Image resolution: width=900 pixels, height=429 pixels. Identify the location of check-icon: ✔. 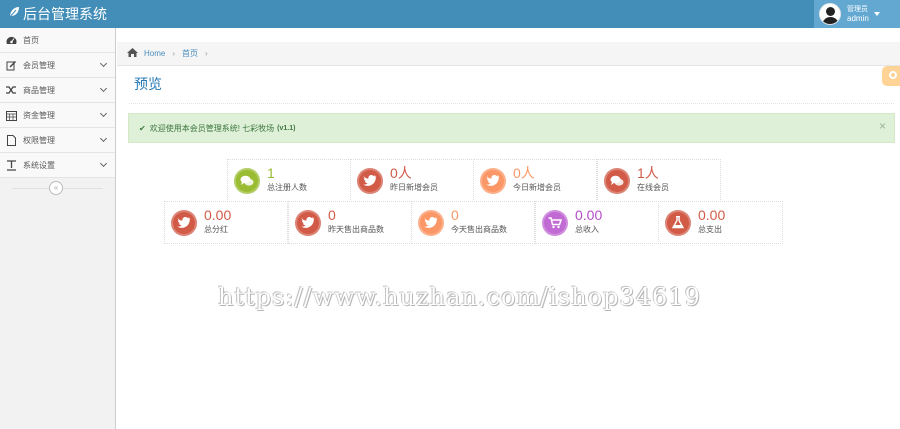
(142, 128).